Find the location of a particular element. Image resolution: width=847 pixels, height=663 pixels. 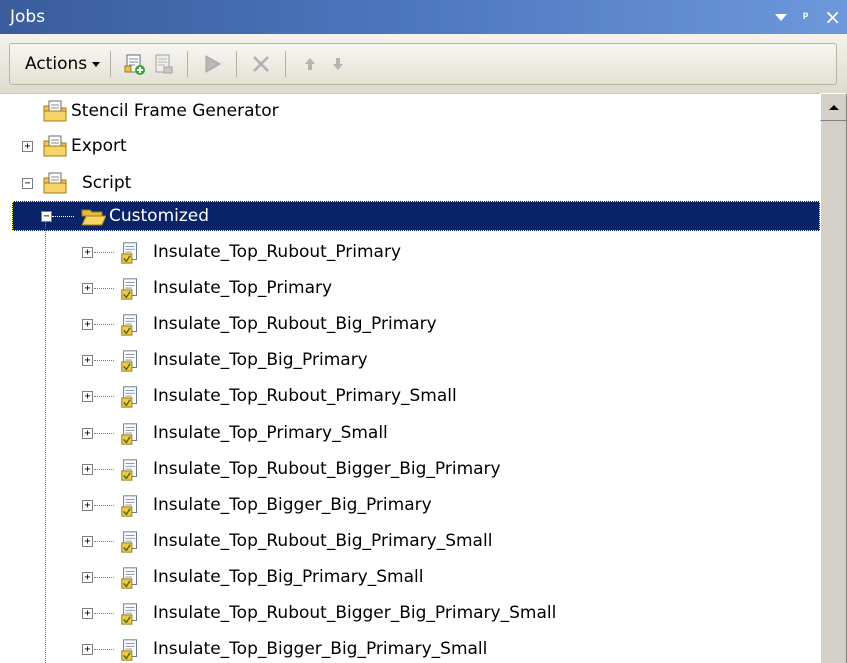

tree-node-script-item: + Insulate_Top_Primary is located at coordinates (410, 288).